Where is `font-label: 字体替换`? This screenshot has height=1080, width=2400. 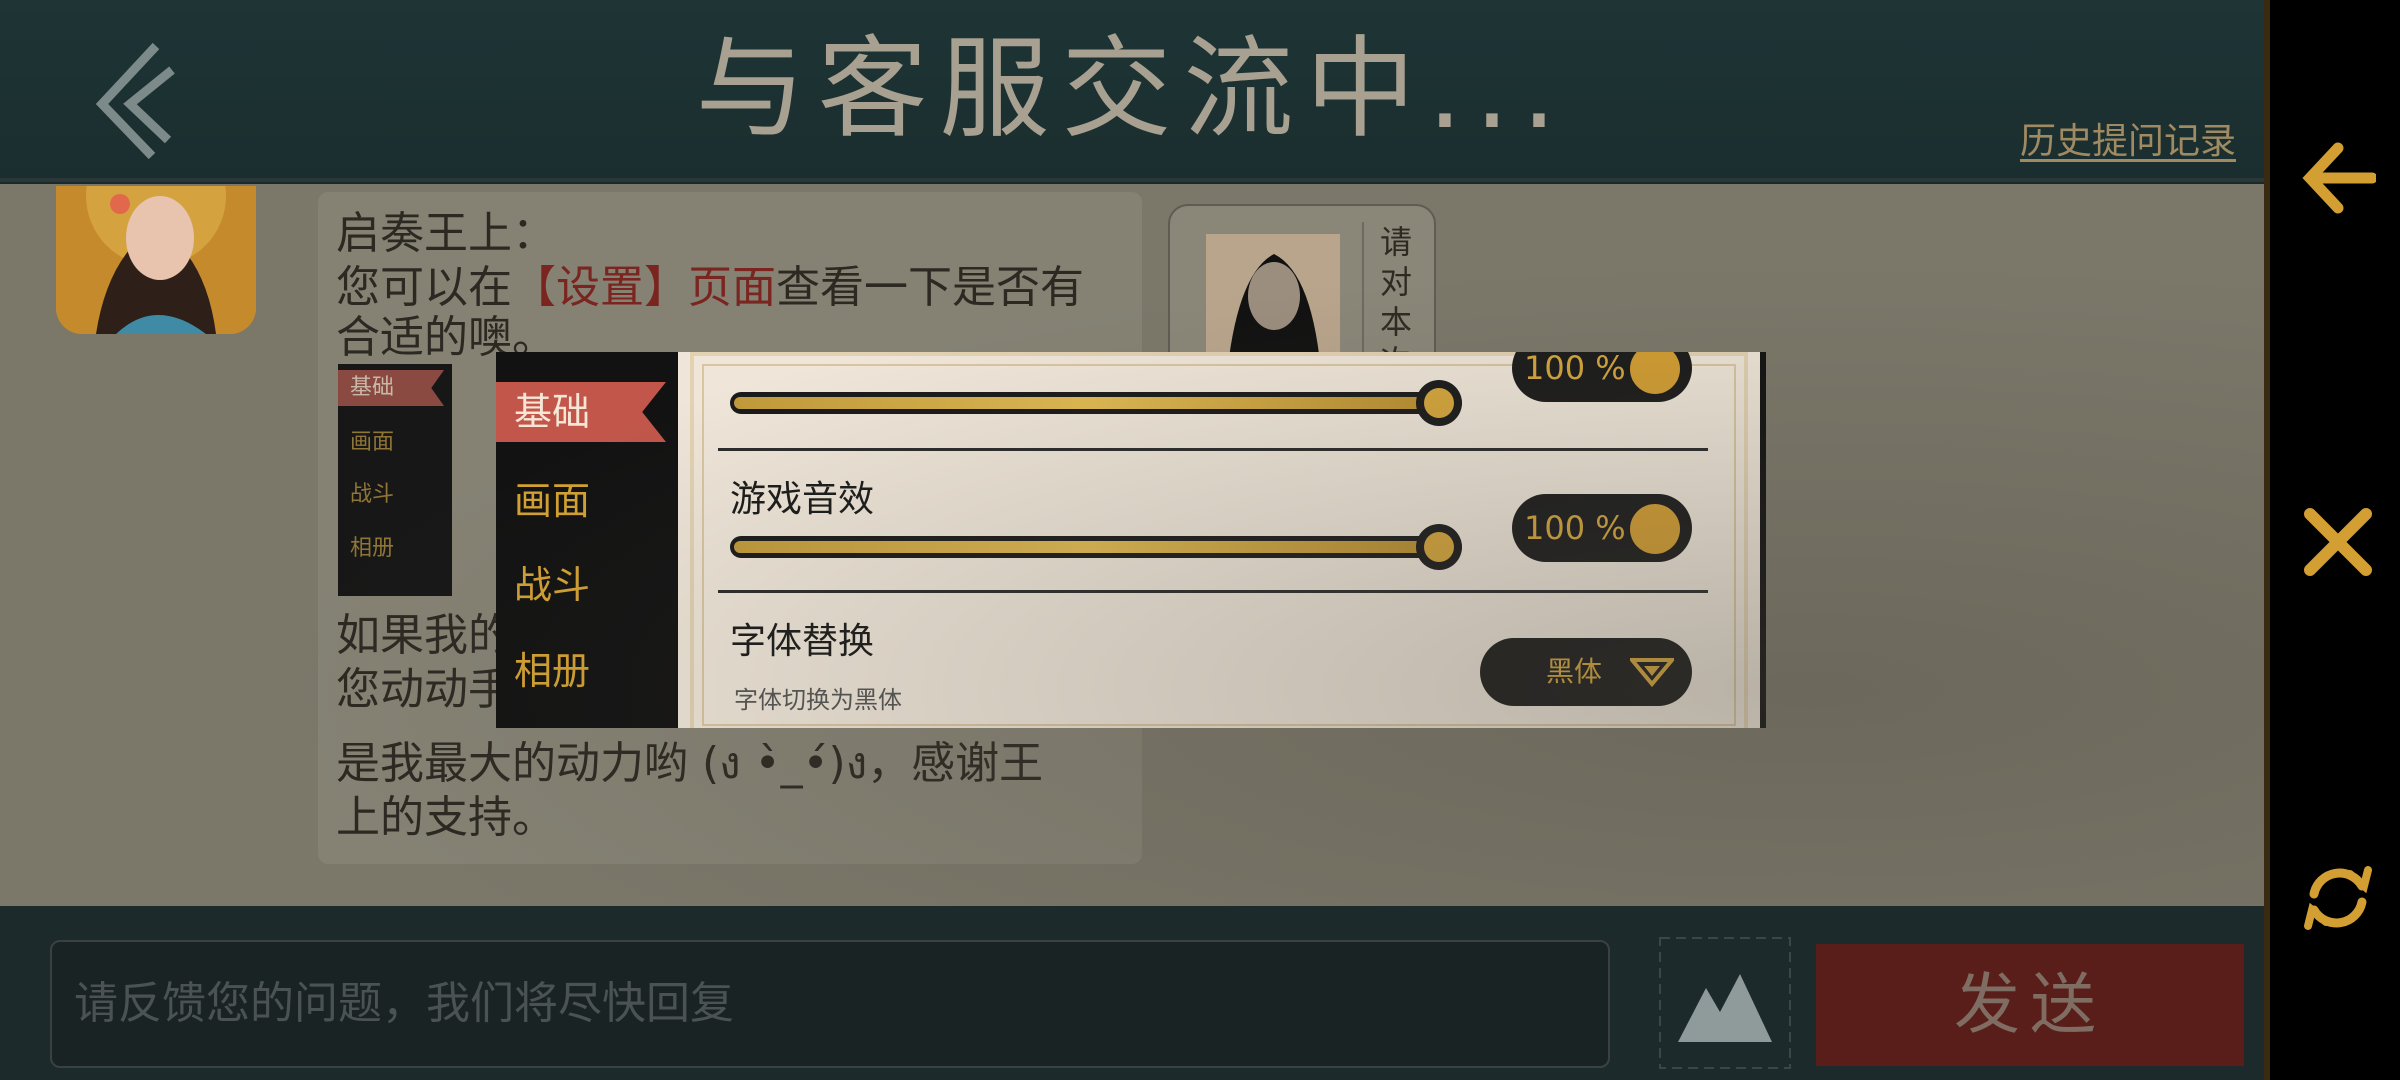 font-label: 字体替换 is located at coordinates (802, 641).